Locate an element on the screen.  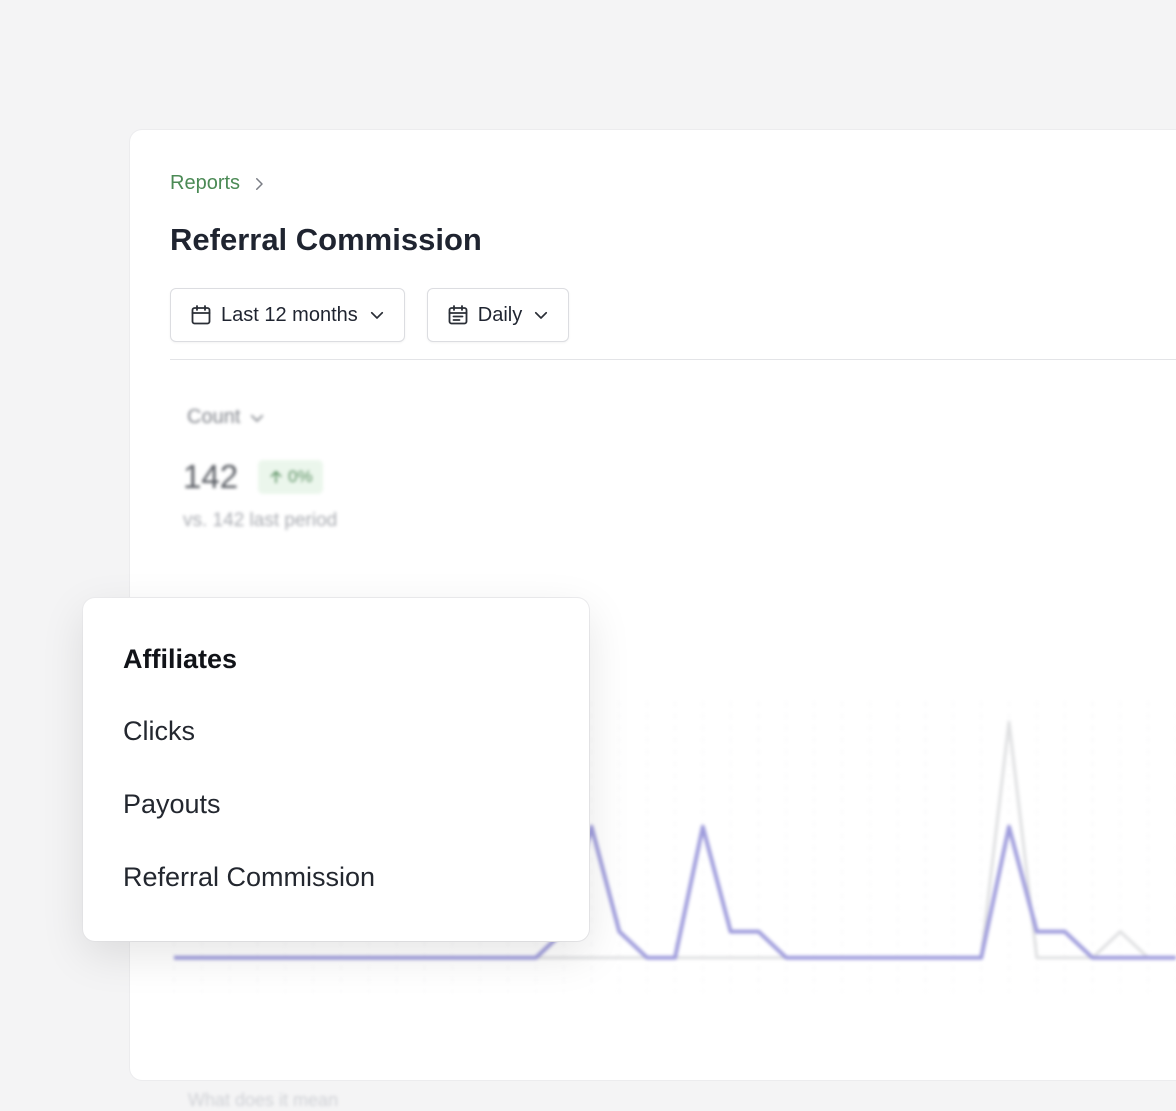
breadcrumb: Reports is located at coordinates (219, 183).